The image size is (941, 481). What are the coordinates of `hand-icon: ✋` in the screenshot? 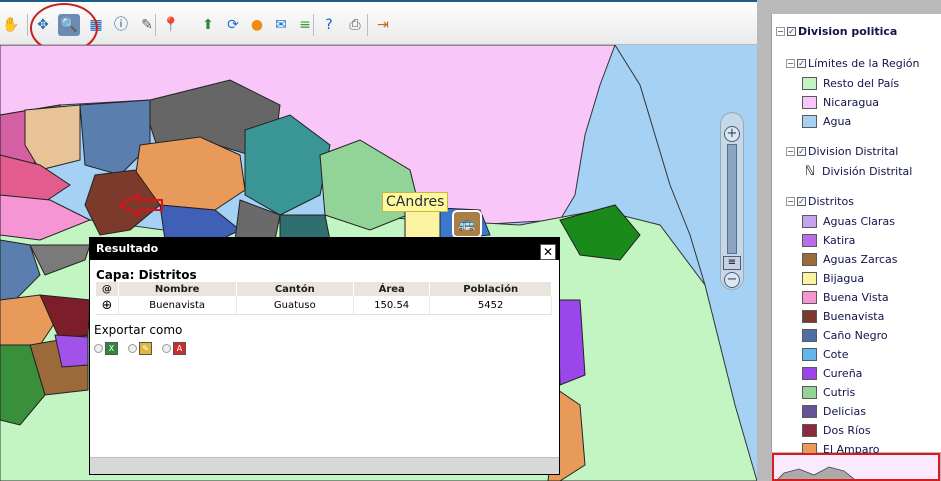 It's located at (11, 25).